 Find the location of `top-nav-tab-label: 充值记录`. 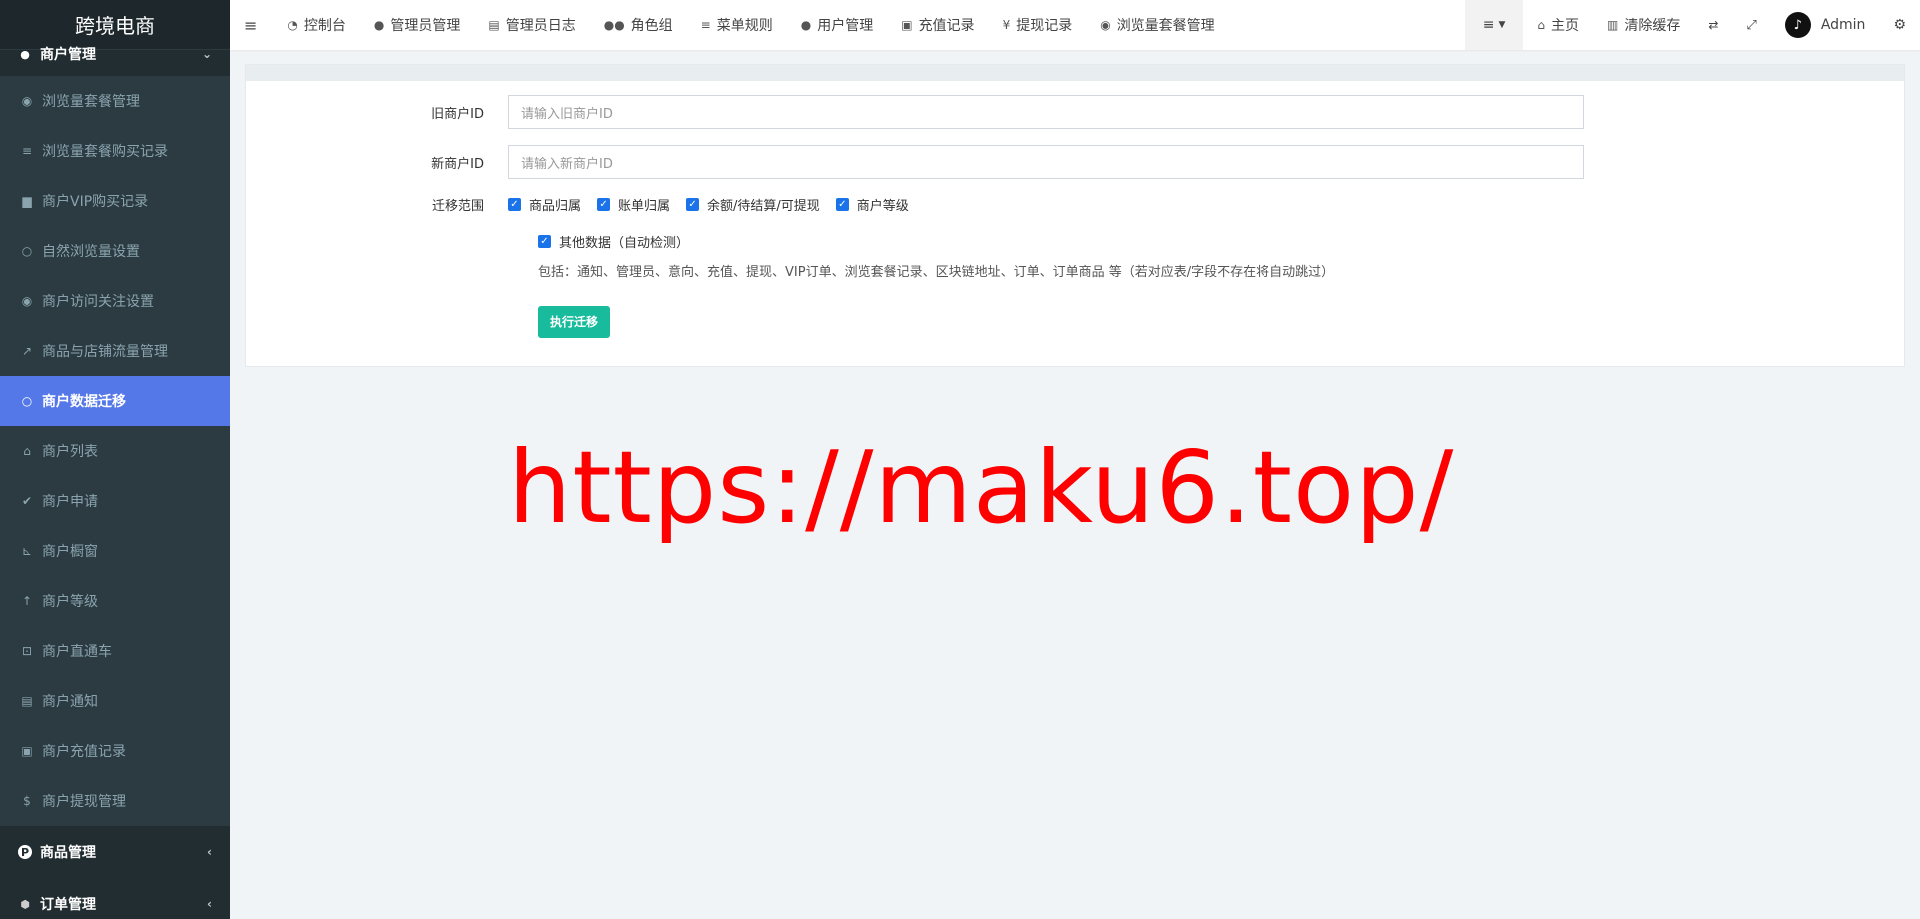

top-nav-tab-label: 充值记录 is located at coordinates (946, 26).